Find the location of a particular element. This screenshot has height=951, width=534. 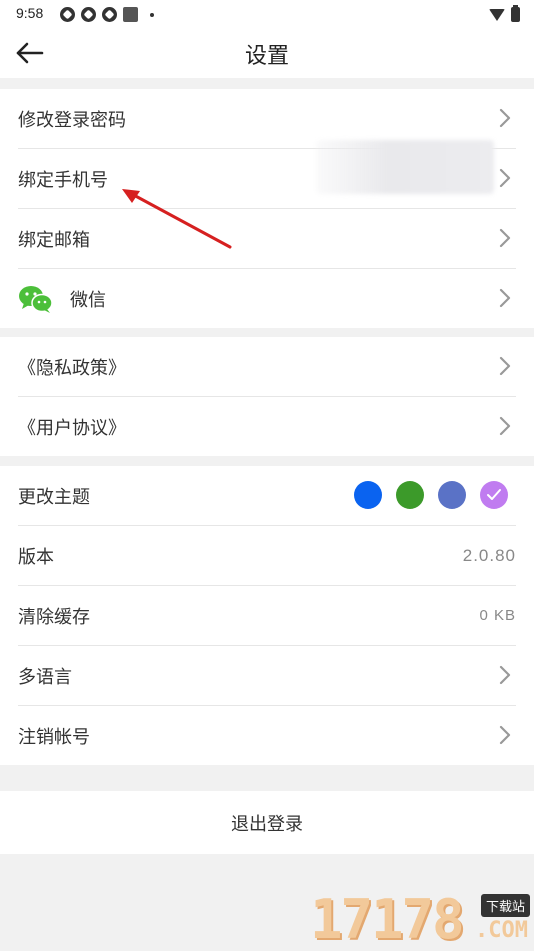

watermark-logo: 17178 下载站 .COM is located at coordinates (422, 919).